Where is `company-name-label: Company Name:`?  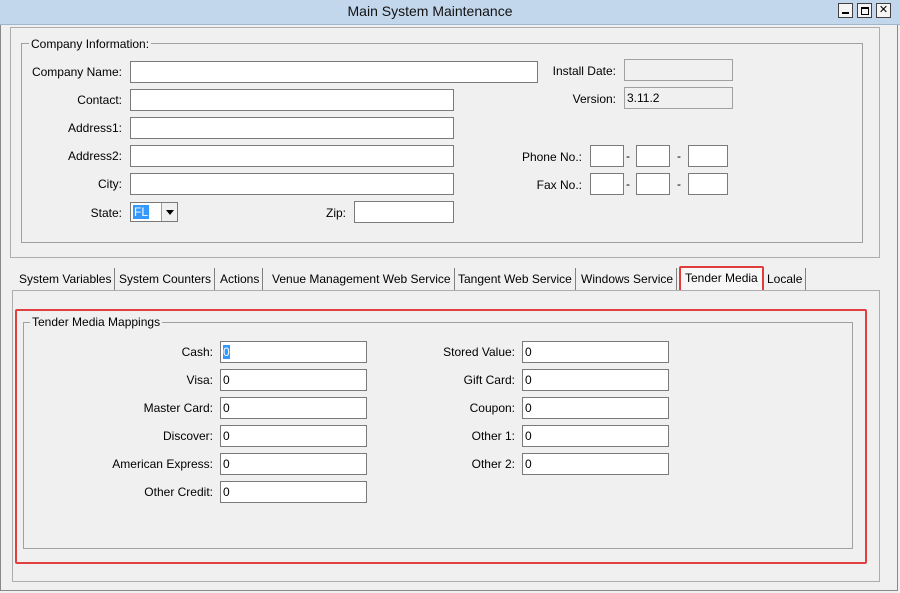 company-name-label: Company Name: is located at coordinates (76, 72).